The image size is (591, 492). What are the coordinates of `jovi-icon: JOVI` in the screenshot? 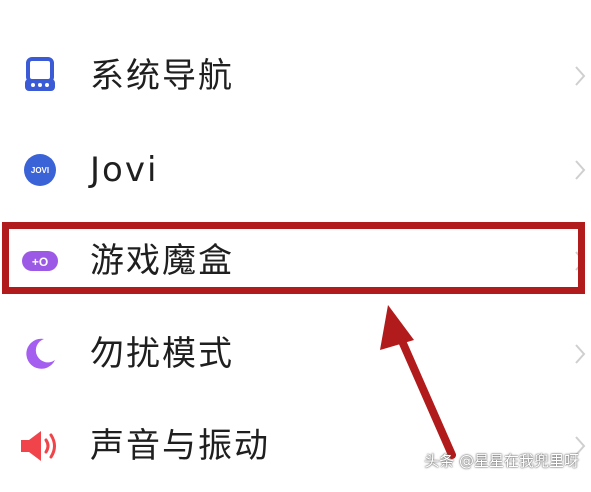 It's located at (40, 170).